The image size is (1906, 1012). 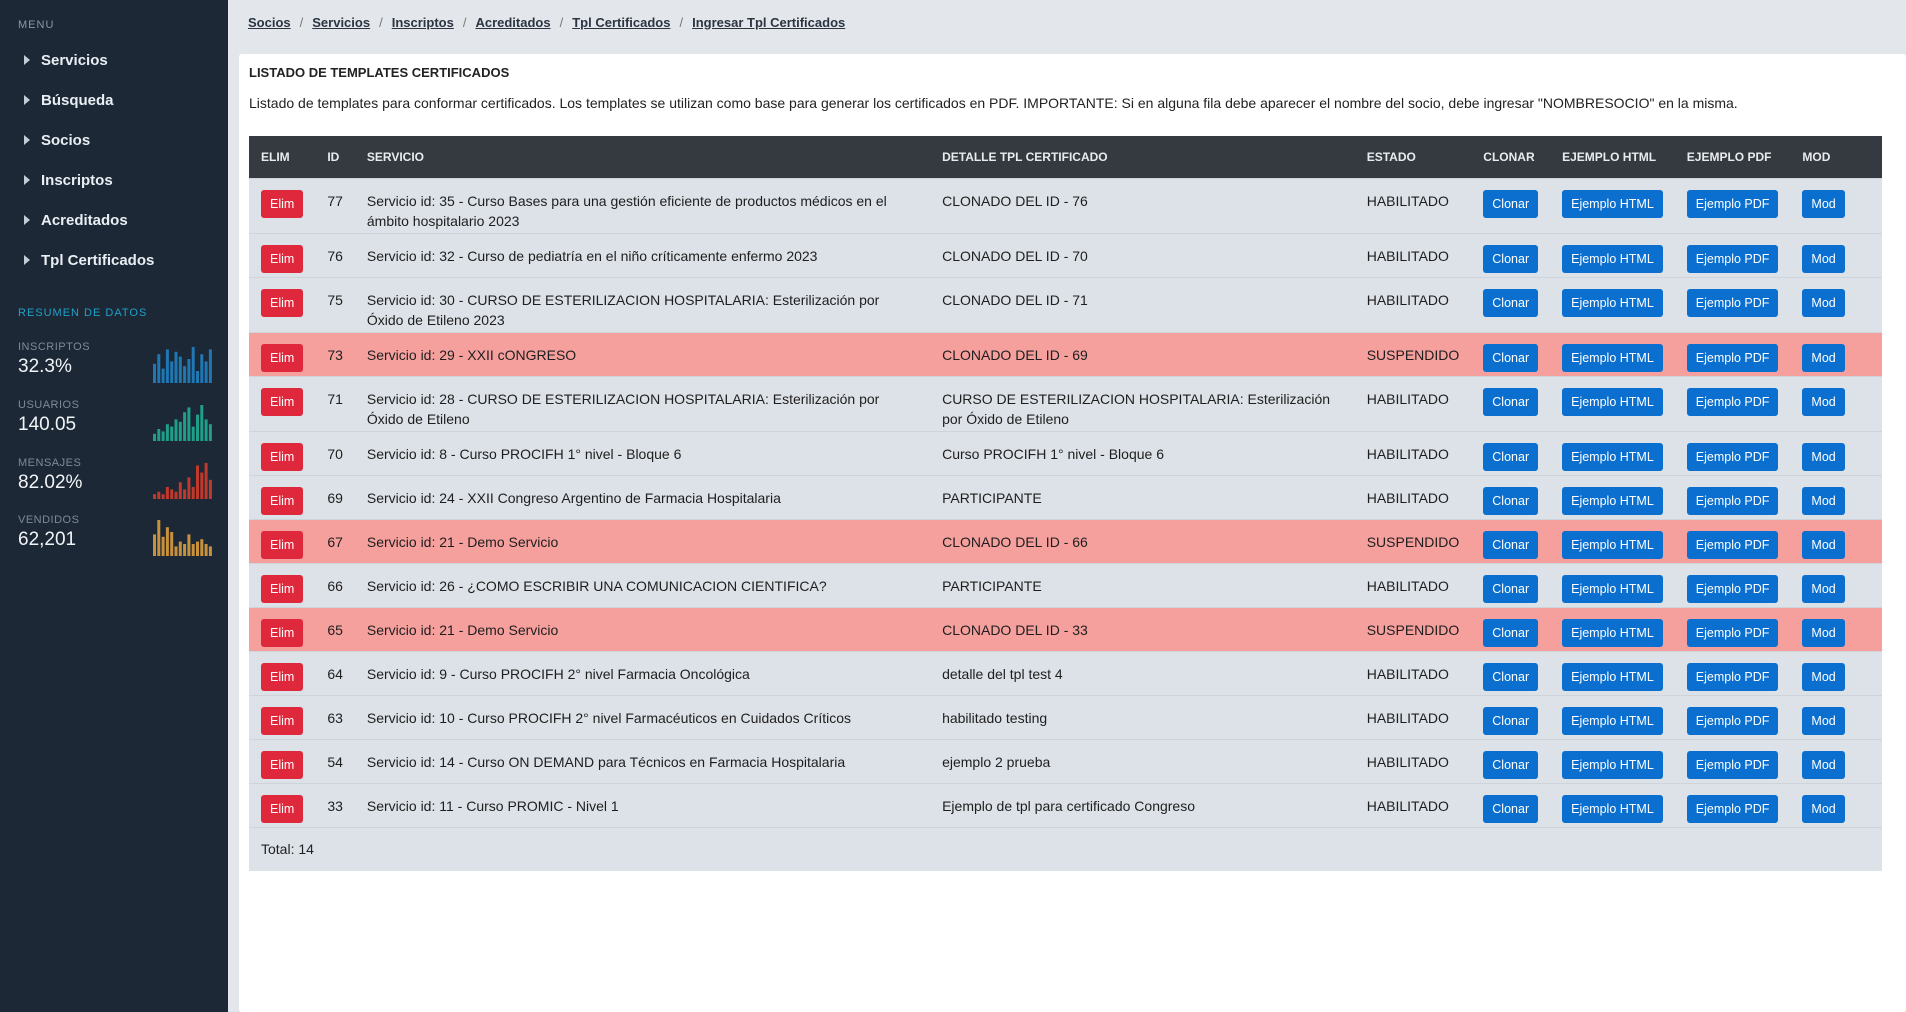 I want to click on sidebar-item-servicios: Servicios, so click(x=114, y=60).